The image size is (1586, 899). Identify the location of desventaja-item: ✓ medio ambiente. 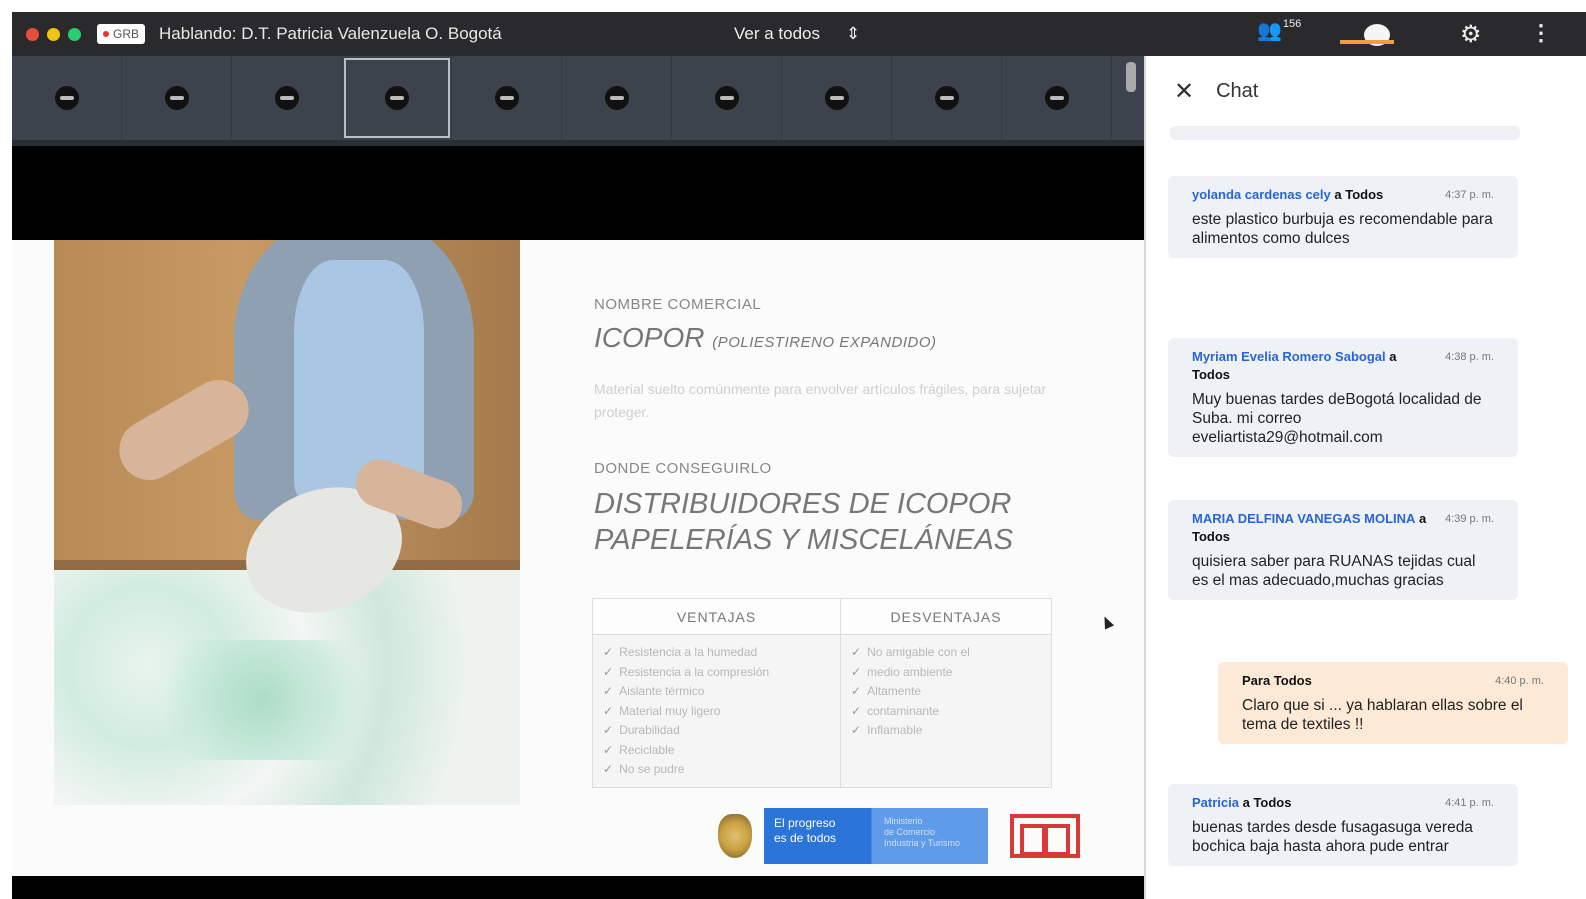
(910, 673).